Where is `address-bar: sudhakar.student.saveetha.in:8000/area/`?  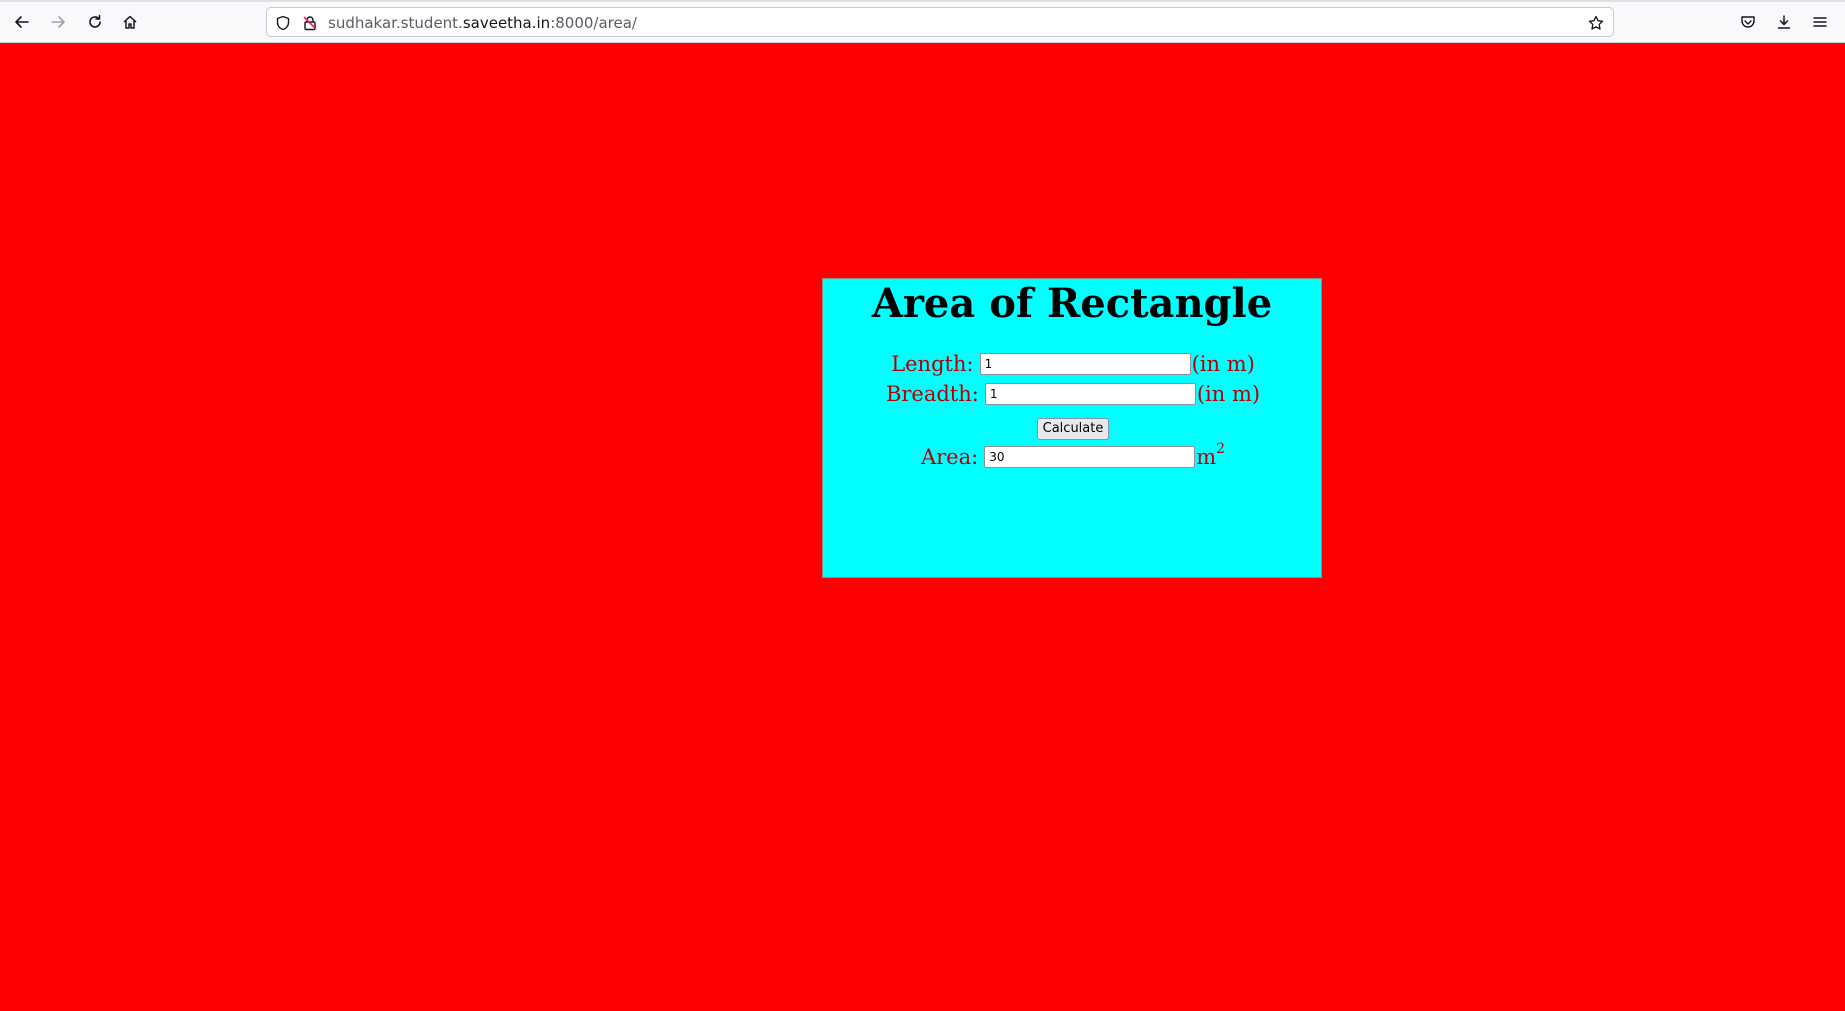
address-bar: sudhakar.student.saveetha.in:8000/area/ is located at coordinates (940, 22).